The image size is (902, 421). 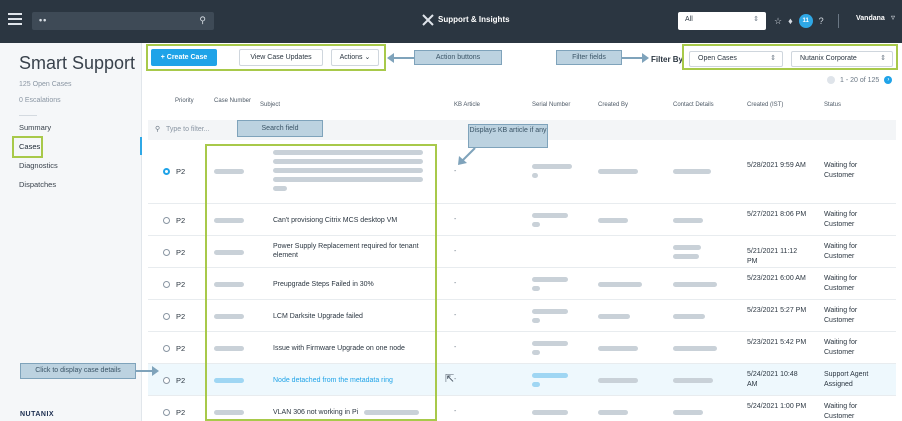 I want to click on search-field-callout: Search field, so click(x=280, y=128).